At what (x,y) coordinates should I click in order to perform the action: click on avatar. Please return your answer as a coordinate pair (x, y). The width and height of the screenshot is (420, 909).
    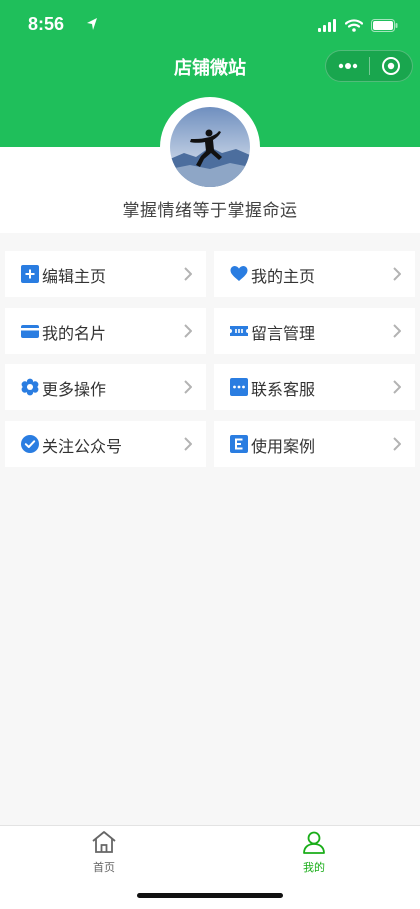
    Looking at the image, I should click on (210, 147).